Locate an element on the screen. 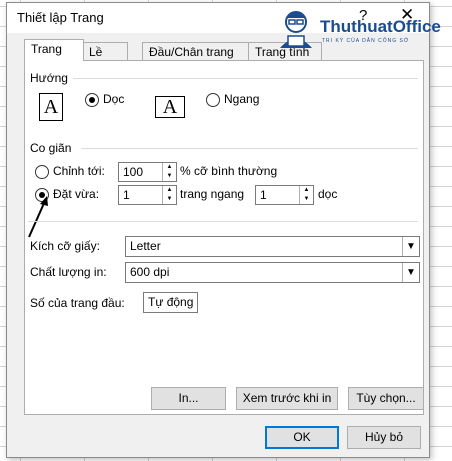 The height and width of the screenshot is (461, 452). thuthuatoffice-logo: ThuthuatOffice TRI KỲ CỦA DÂN CÔNG SỞ is located at coordinates (358, 28).